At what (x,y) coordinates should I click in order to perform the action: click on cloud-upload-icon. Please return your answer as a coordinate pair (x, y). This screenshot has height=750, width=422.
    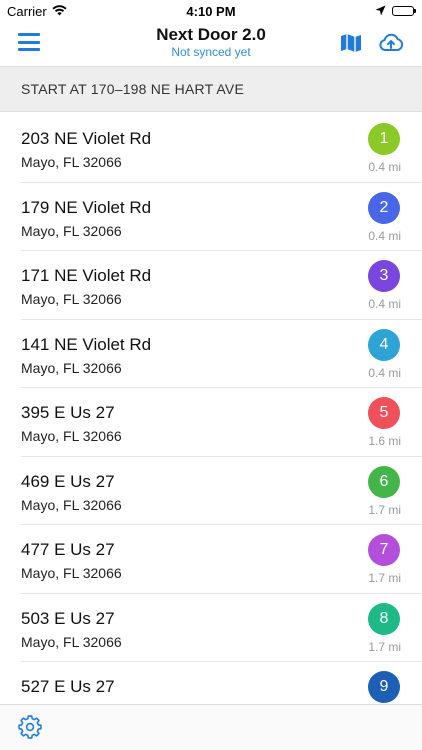
    Looking at the image, I should click on (391, 42).